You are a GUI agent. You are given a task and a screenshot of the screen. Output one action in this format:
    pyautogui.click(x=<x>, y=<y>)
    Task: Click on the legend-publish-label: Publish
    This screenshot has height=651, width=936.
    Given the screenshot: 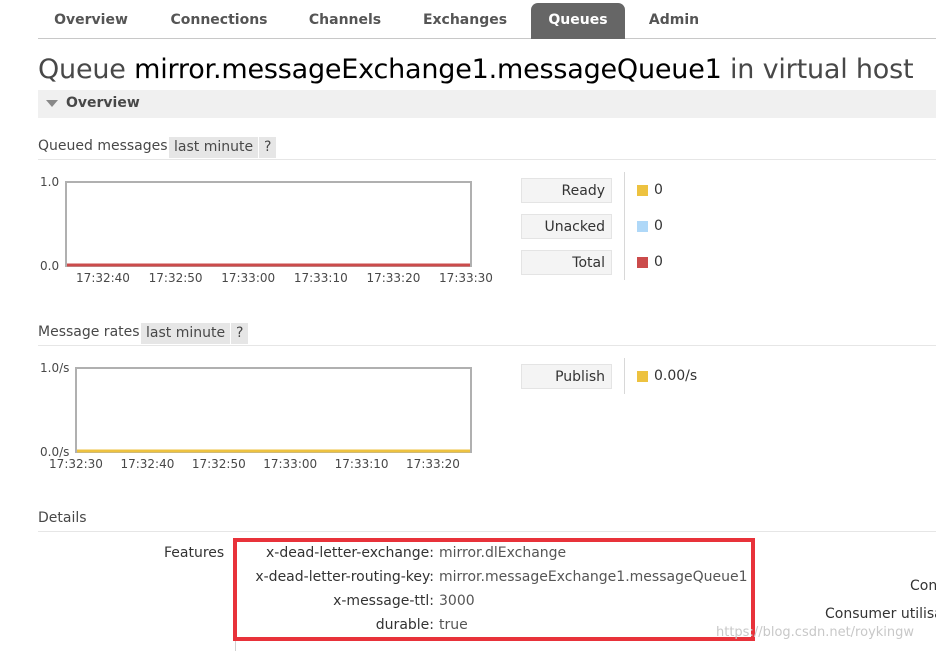 What is the action you would take?
    pyautogui.click(x=566, y=376)
    